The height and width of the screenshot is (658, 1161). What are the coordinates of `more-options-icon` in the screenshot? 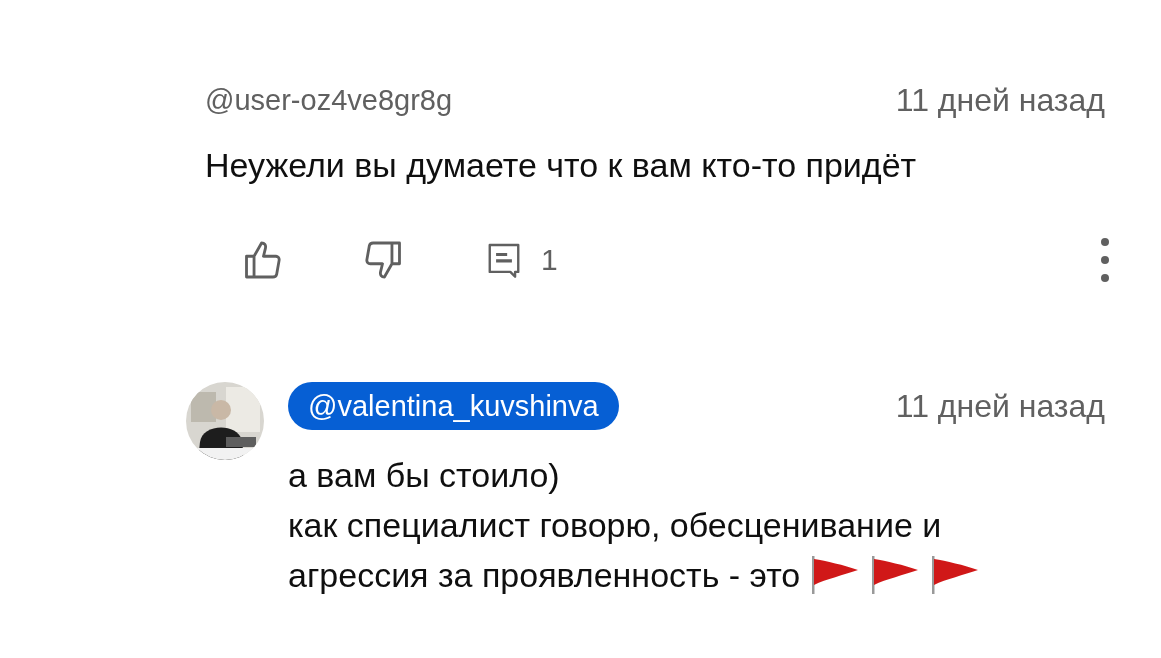 It's located at (1105, 260).